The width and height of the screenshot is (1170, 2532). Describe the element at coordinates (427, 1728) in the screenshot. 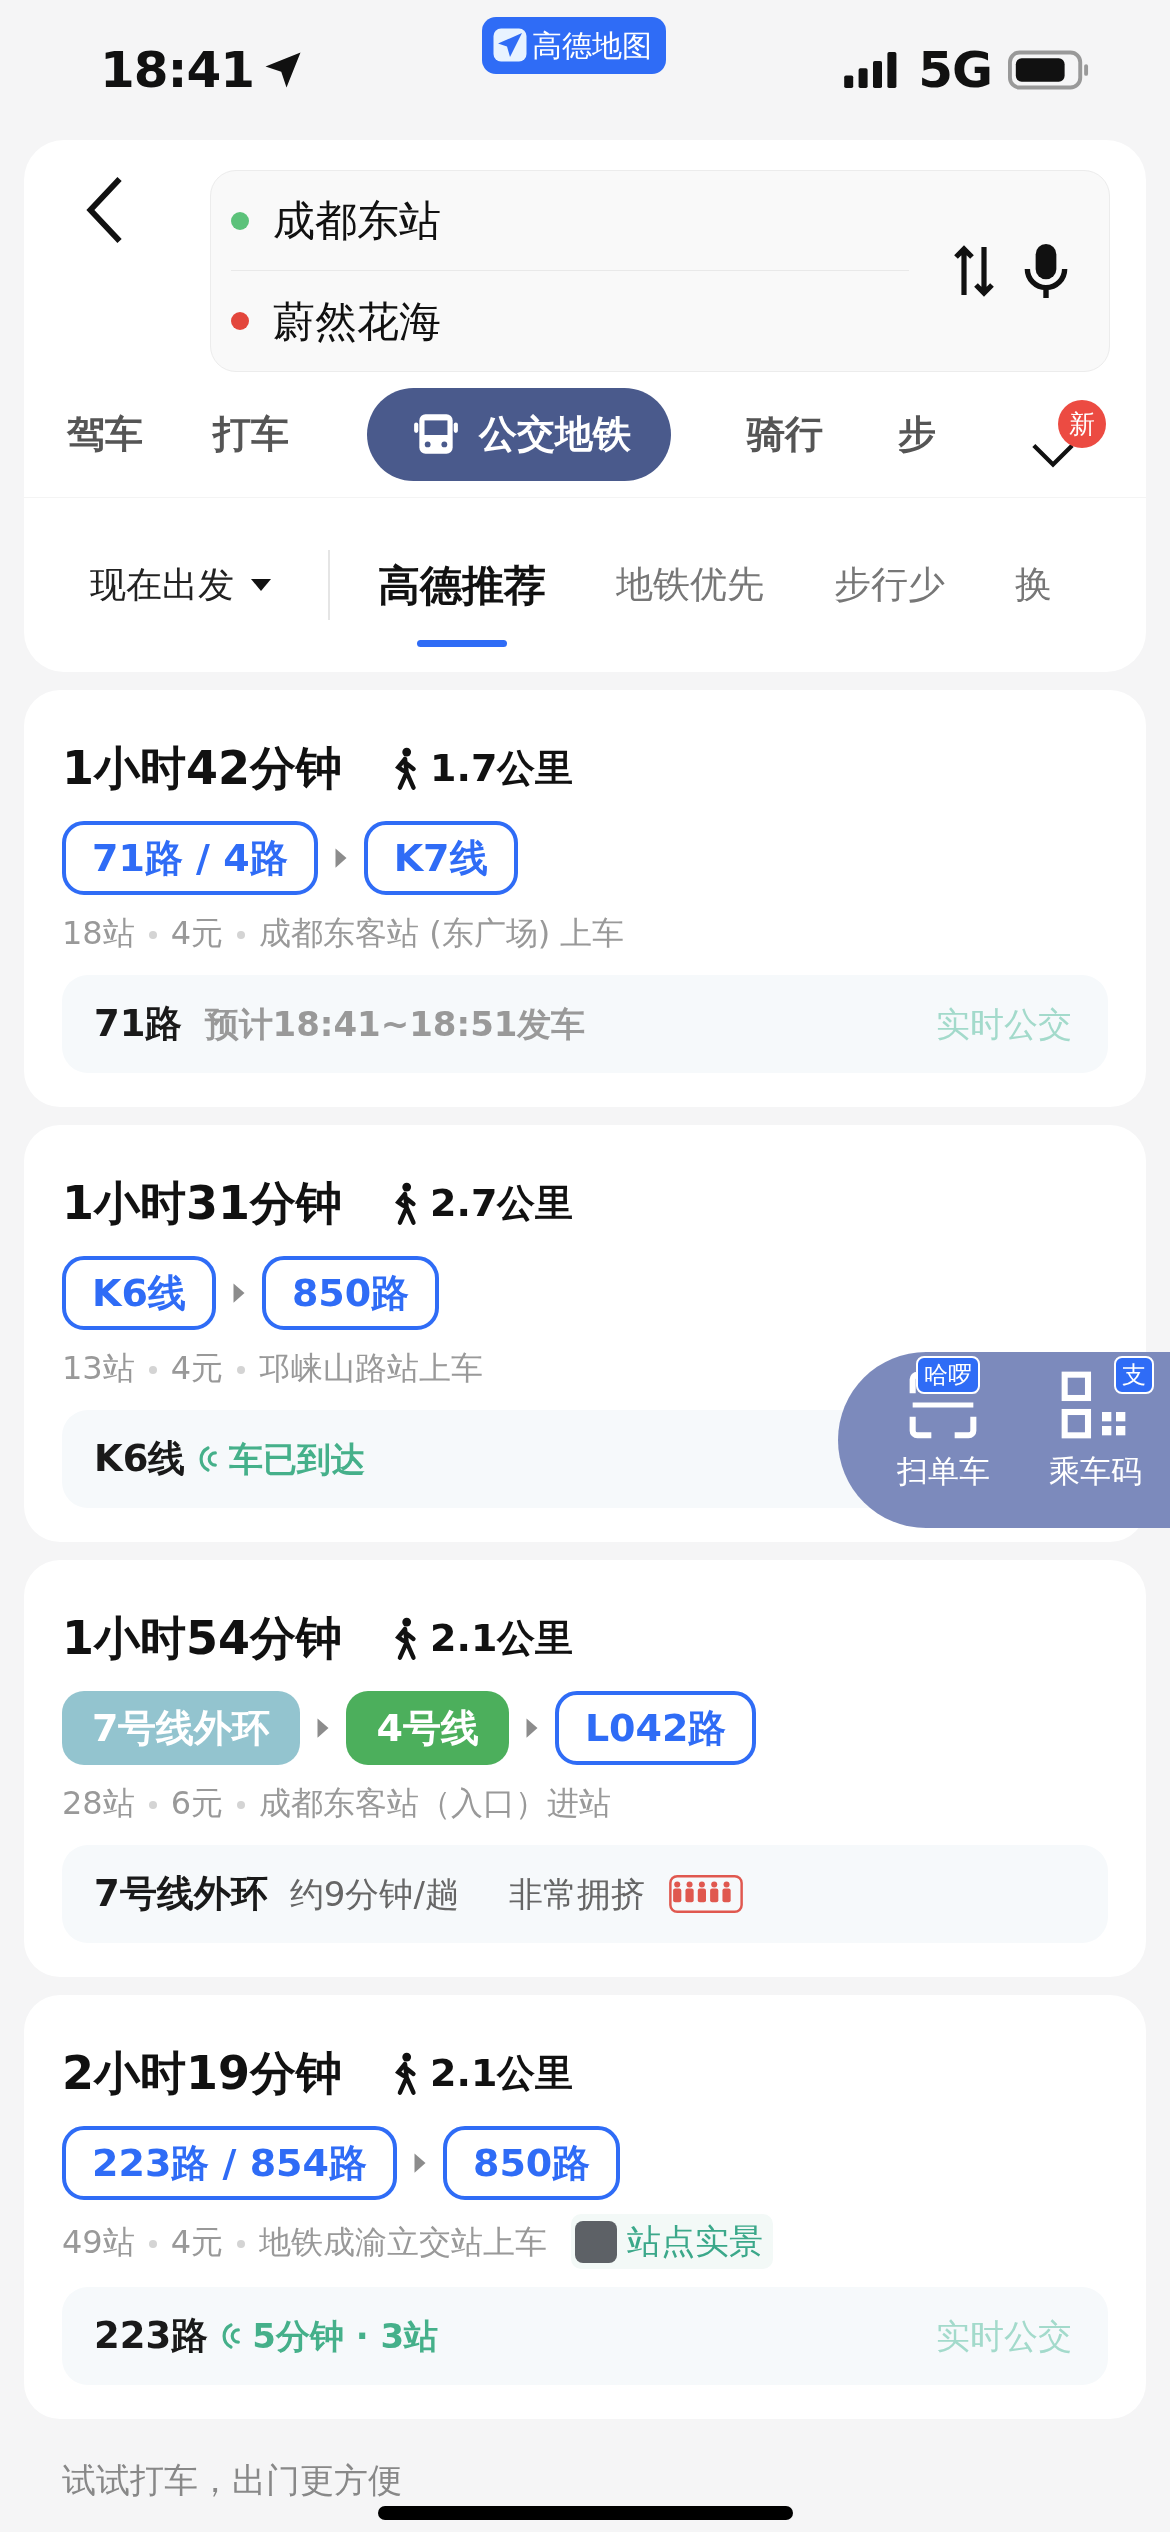

I see `line-tag: 4号线` at that location.